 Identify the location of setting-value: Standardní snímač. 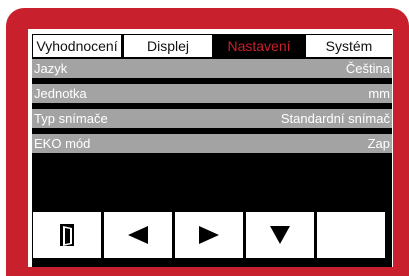
(335, 118).